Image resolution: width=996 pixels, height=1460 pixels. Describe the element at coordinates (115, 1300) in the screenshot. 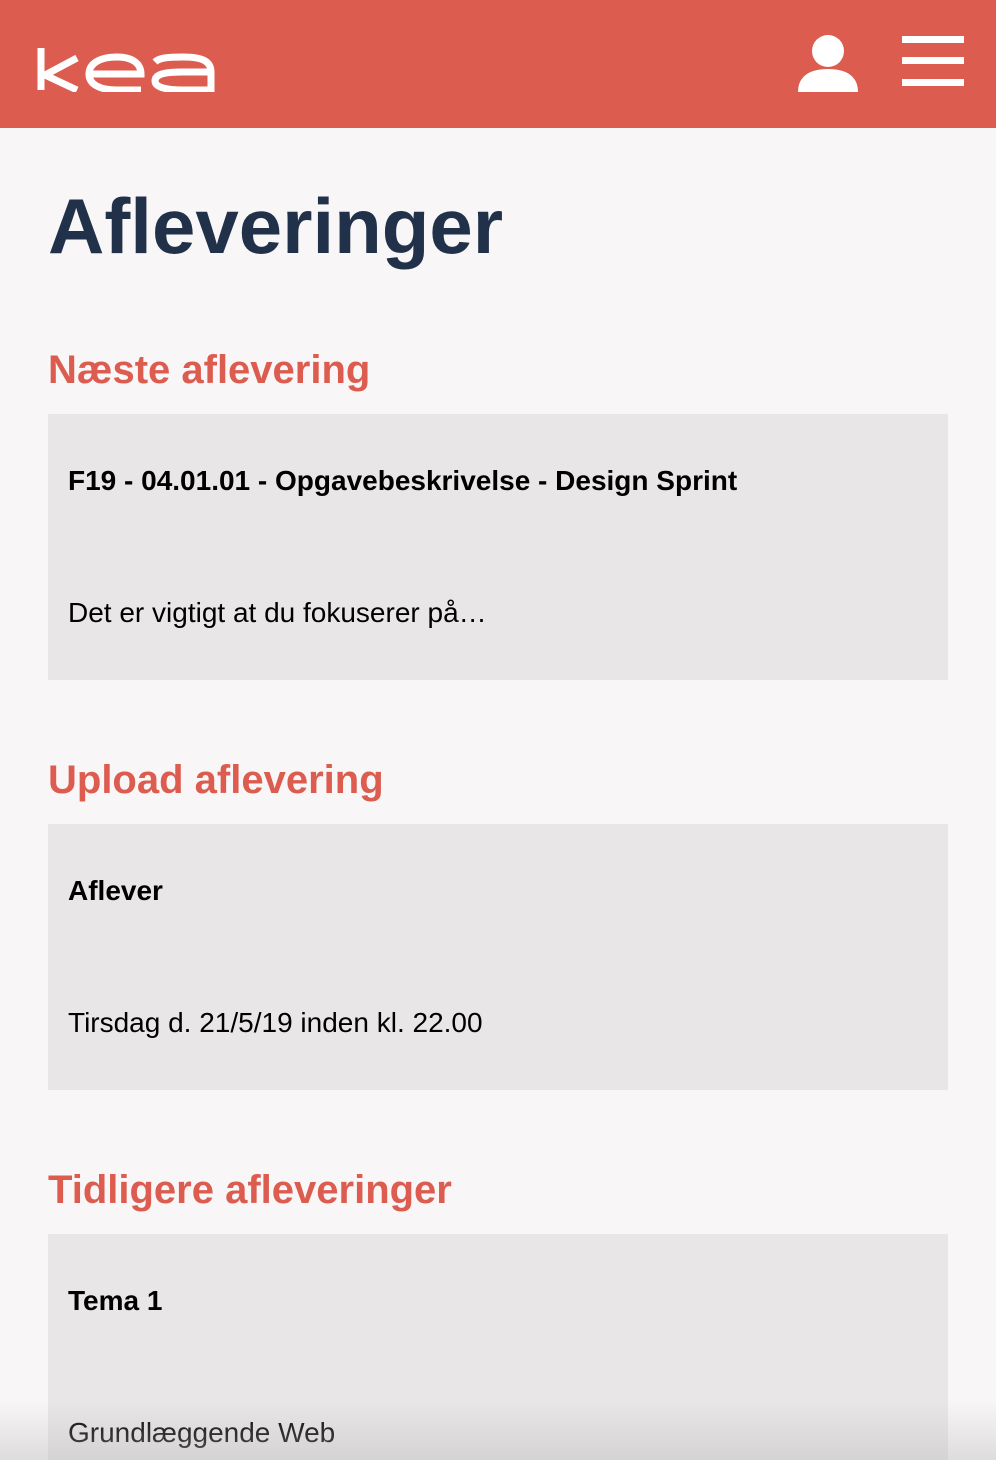

I see `card-title: Tema 1` at that location.